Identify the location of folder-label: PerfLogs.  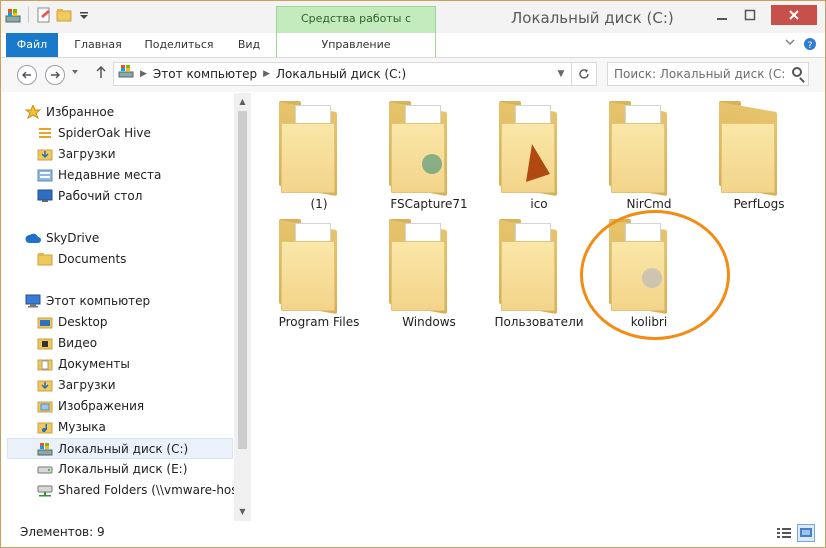
(759, 204).